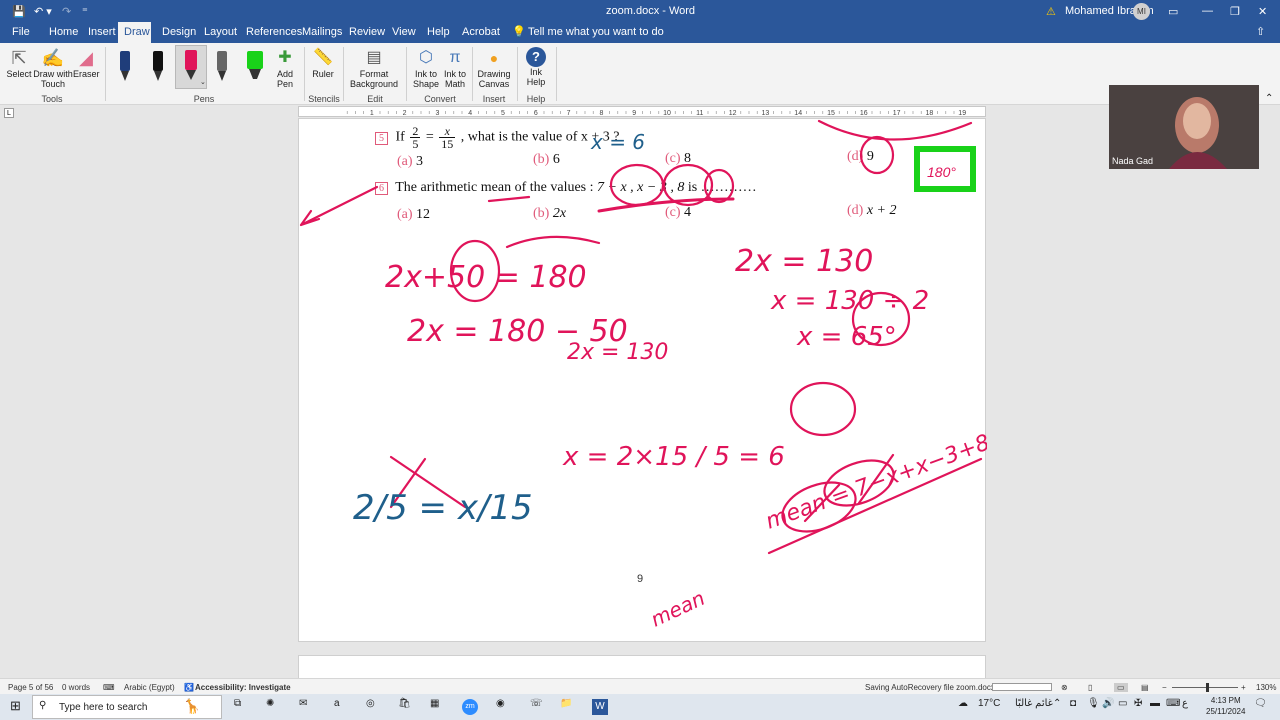 This screenshot has height=720, width=1280. I want to click on tab-draw: Draw, so click(134, 32).